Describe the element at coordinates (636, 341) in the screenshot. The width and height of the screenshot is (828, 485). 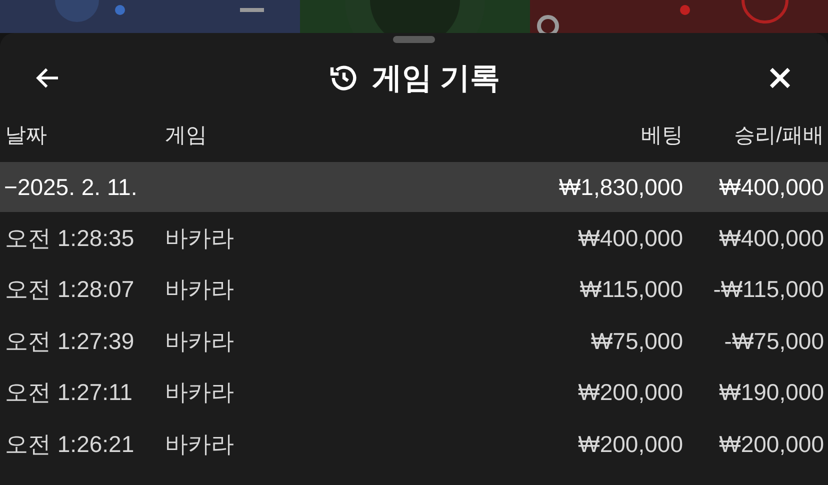
I see `table-cell-text: ₩75,000` at that location.